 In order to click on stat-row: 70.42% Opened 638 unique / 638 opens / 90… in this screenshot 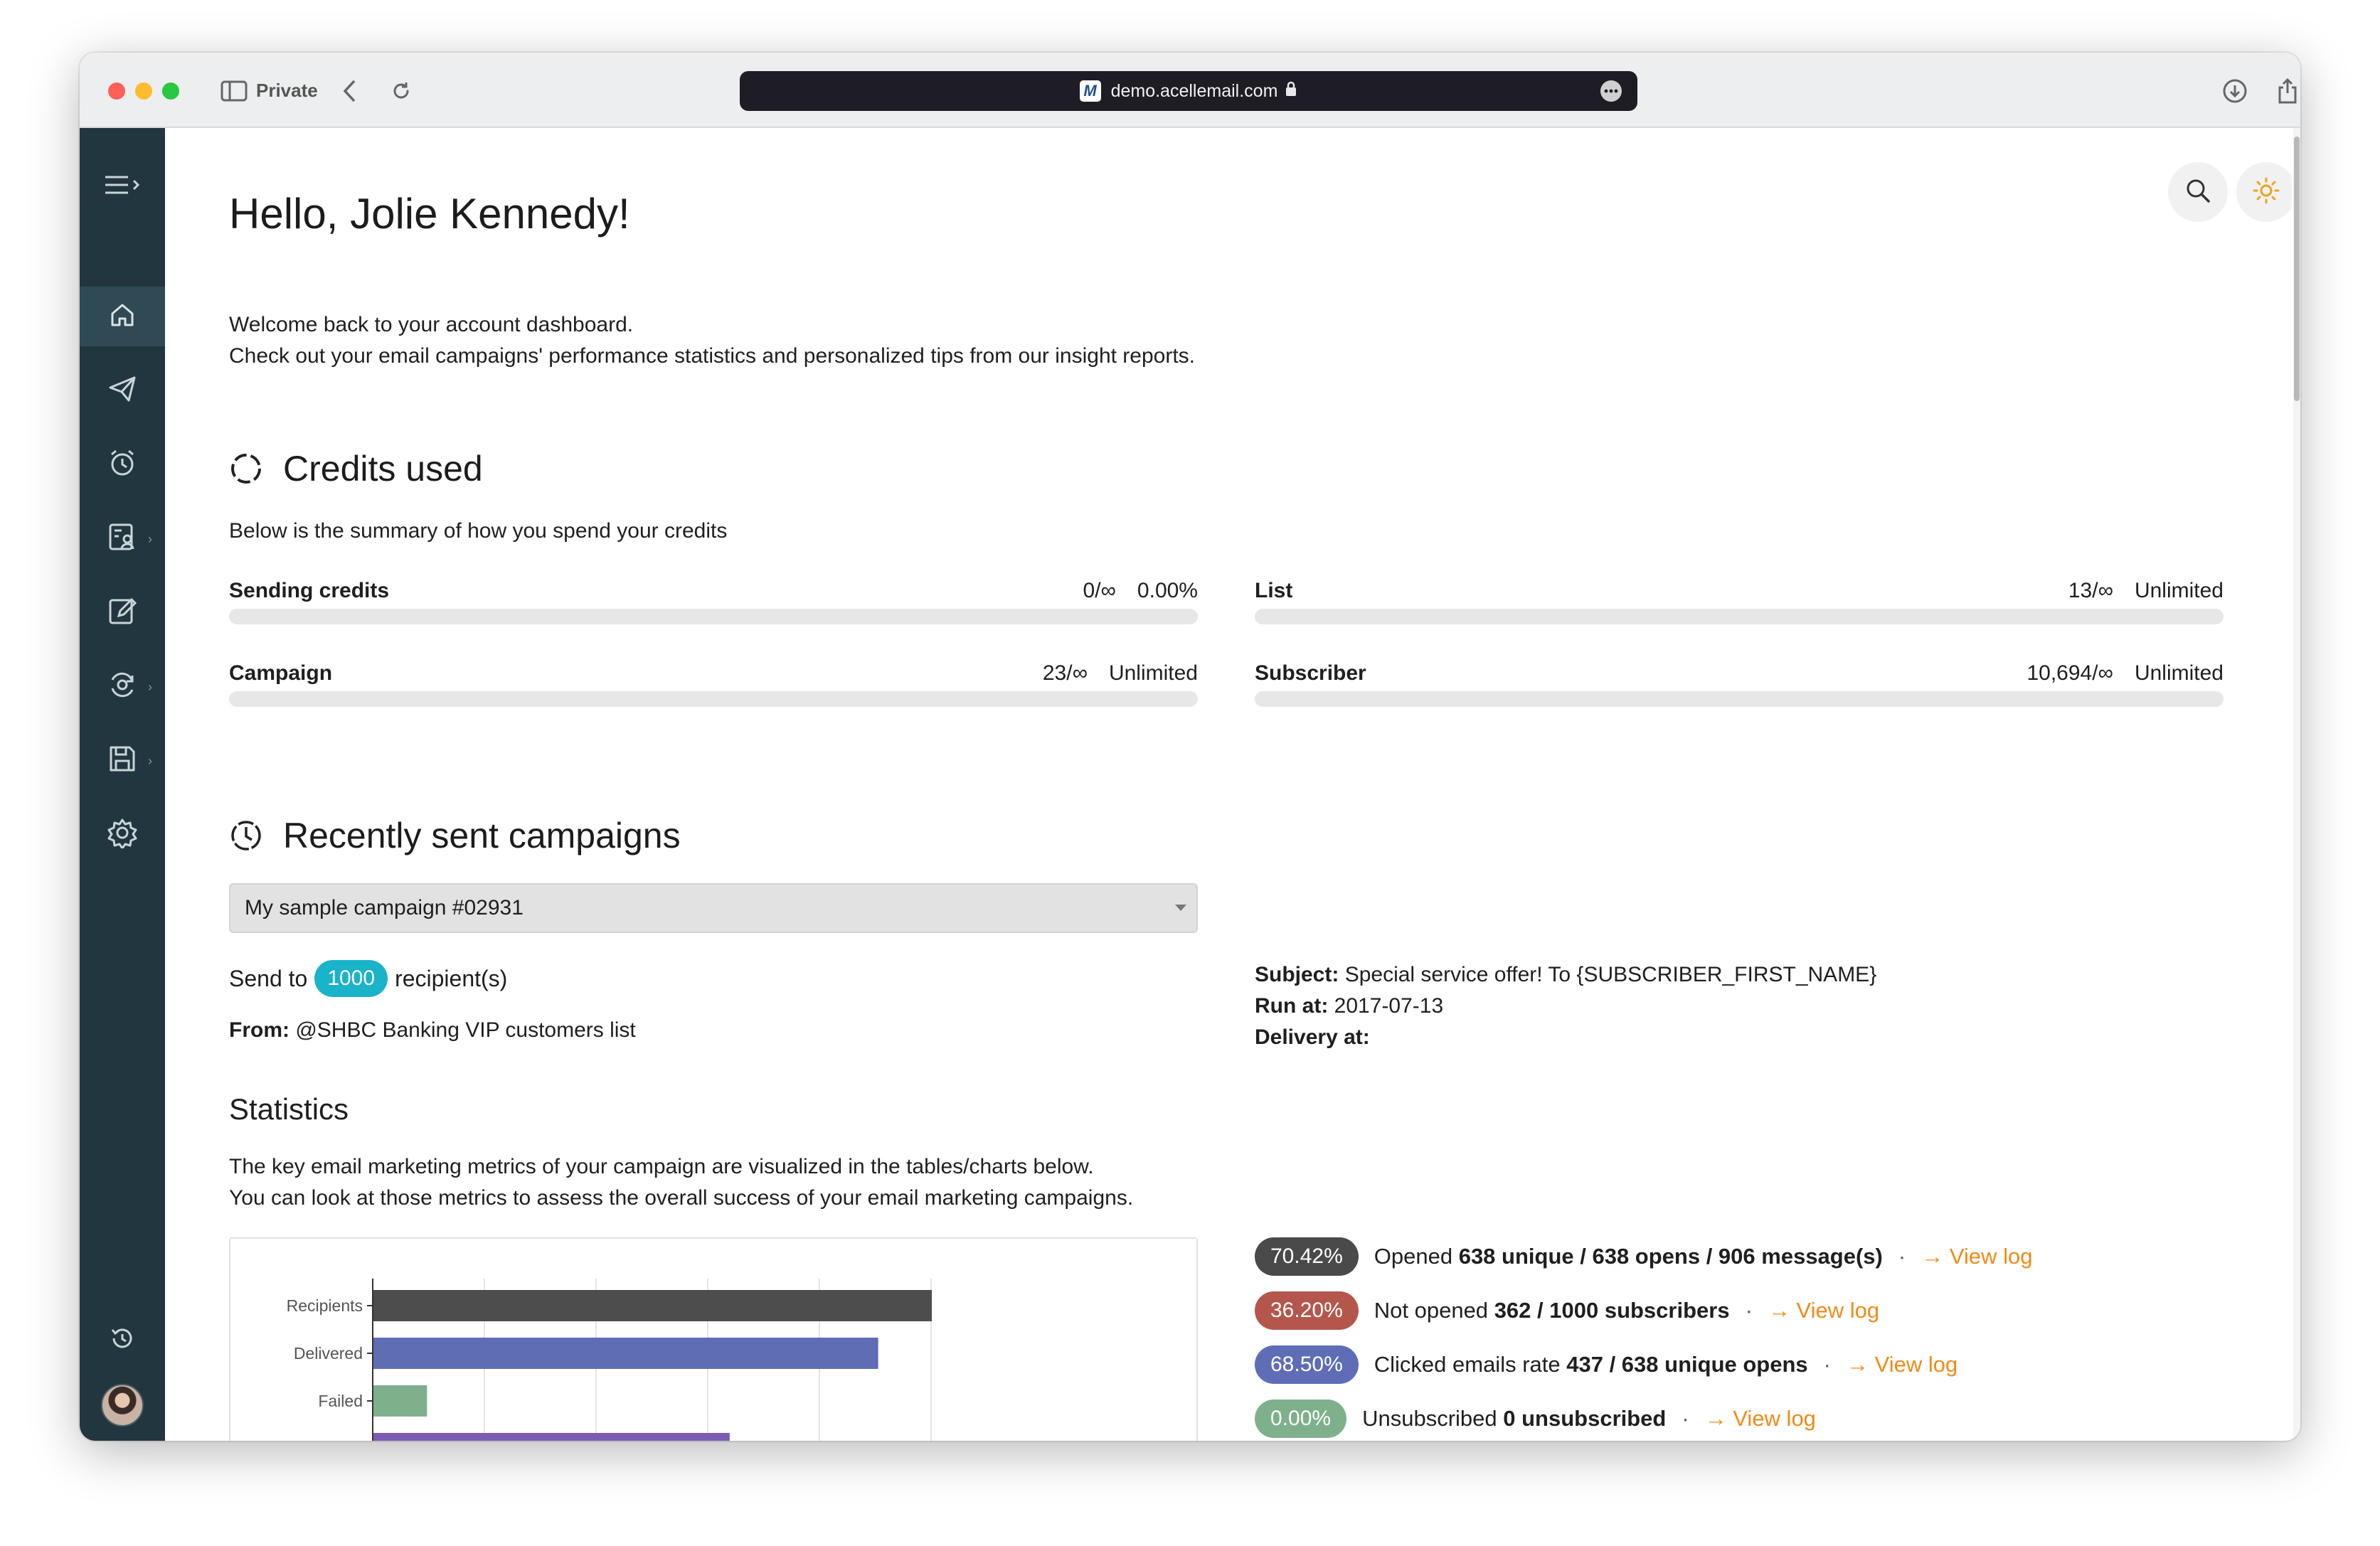, I will do `click(1643, 1257)`.